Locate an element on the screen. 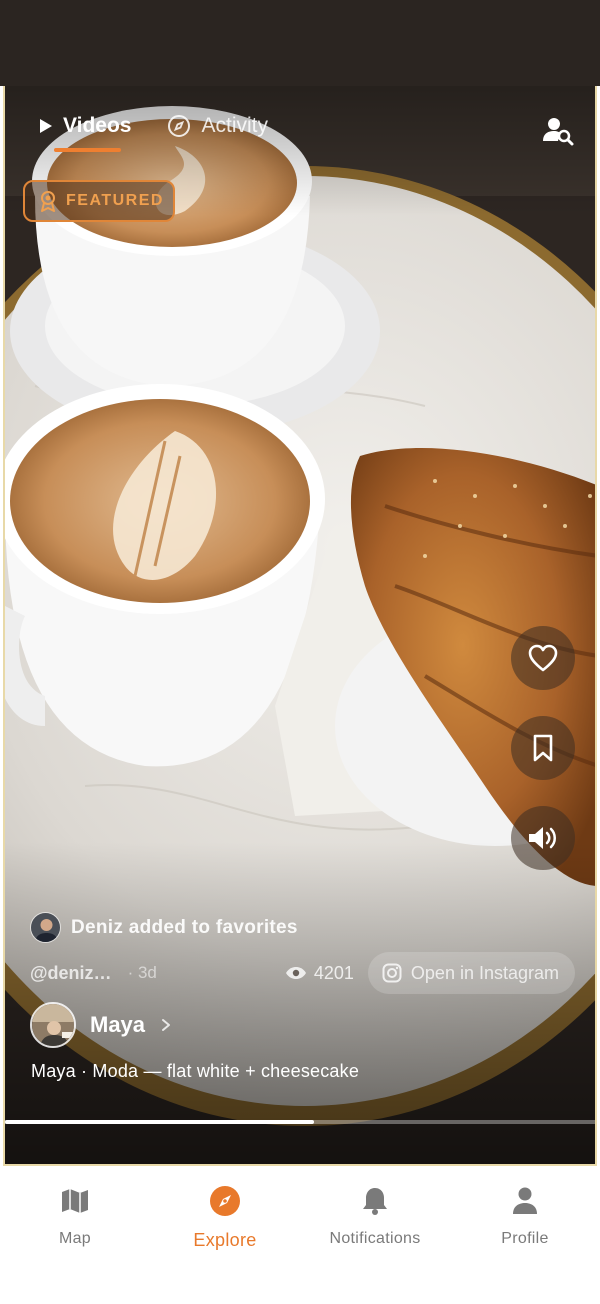 The width and height of the screenshot is (600, 1304). view-count-value: 4201 is located at coordinates (333, 972).